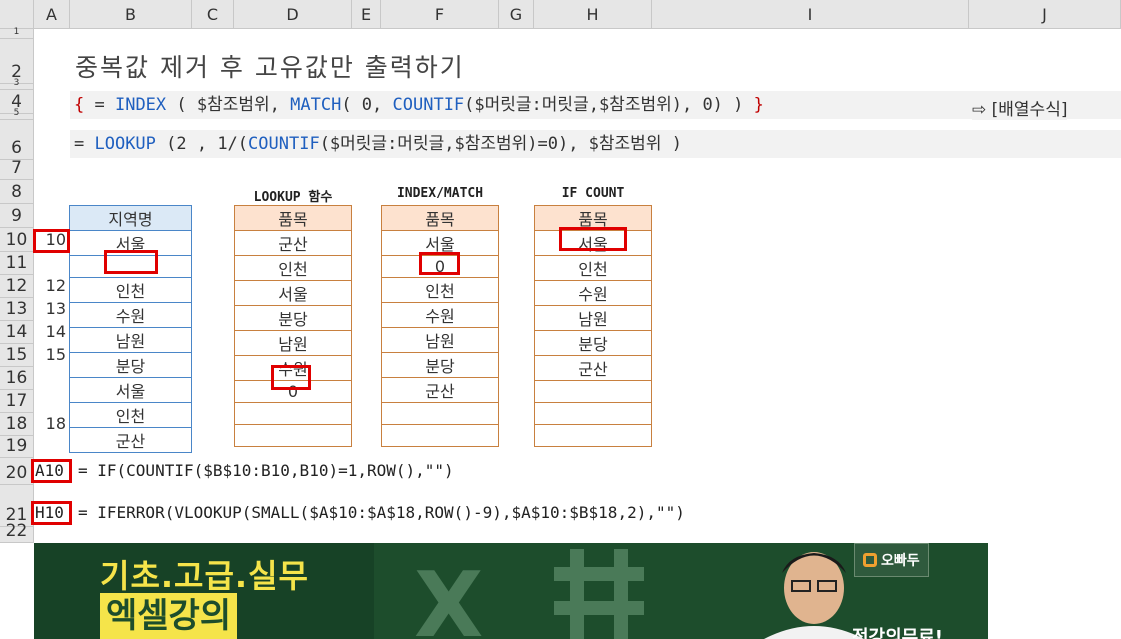 The width and height of the screenshot is (1121, 639). Describe the element at coordinates (130, 440) in the screenshot. I see `table_region-cell: 군산` at that location.